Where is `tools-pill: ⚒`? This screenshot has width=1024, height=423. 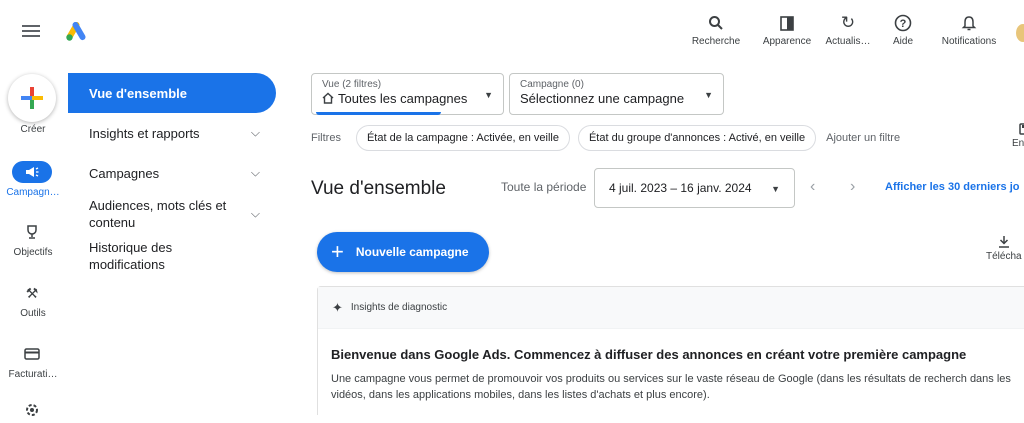 tools-pill: ⚒ is located at coordinates (32, 293).